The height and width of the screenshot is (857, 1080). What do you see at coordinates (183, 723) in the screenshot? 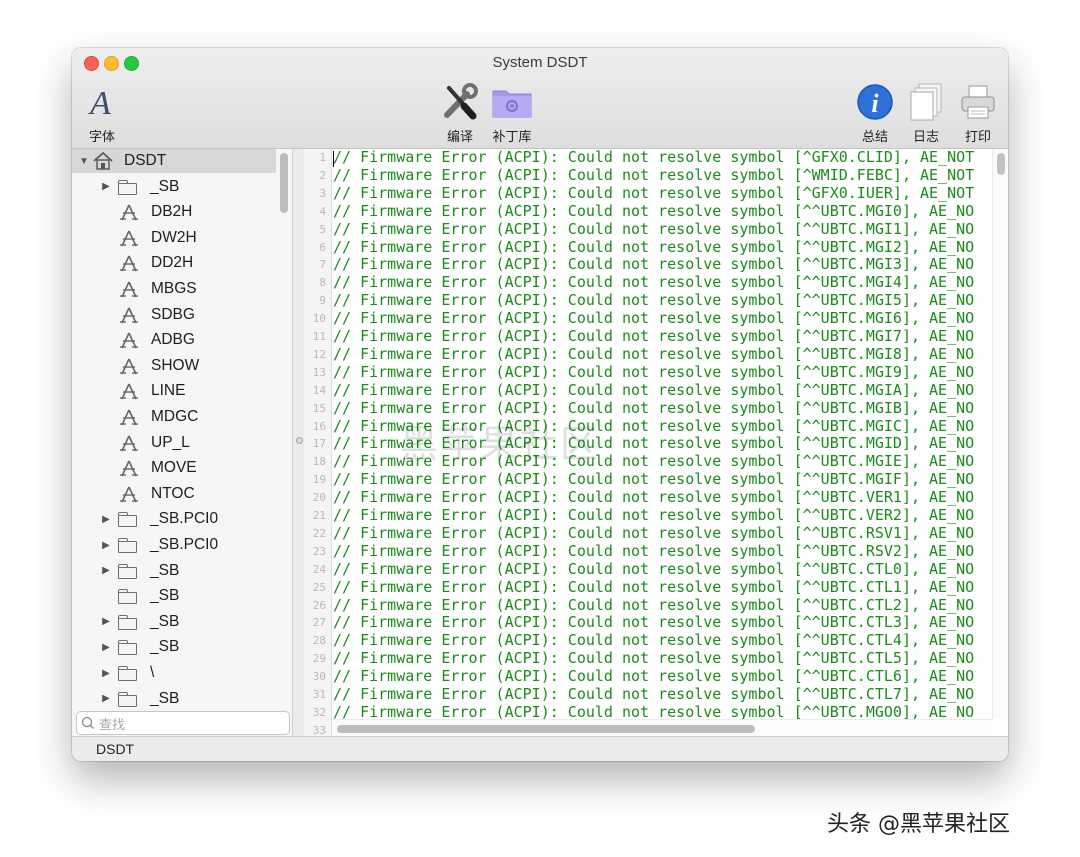
I see `sidebar-search-field: 查找` at bounding box center [183, 723].